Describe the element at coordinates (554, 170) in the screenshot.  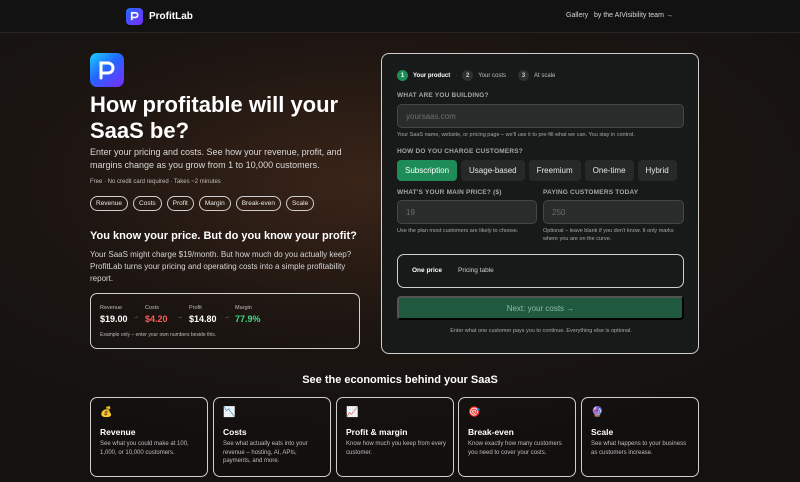
I see `charge-option-freemium: Freemium` at that location.